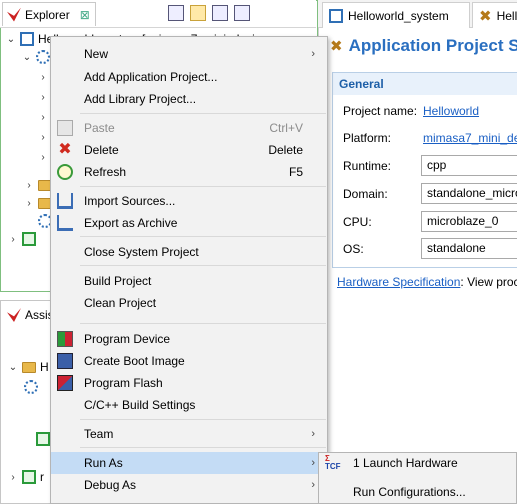 The image size is (517, 504). Describe the element at coordinates (65, 223) in the screenshot. I see `export-icon` at that location.